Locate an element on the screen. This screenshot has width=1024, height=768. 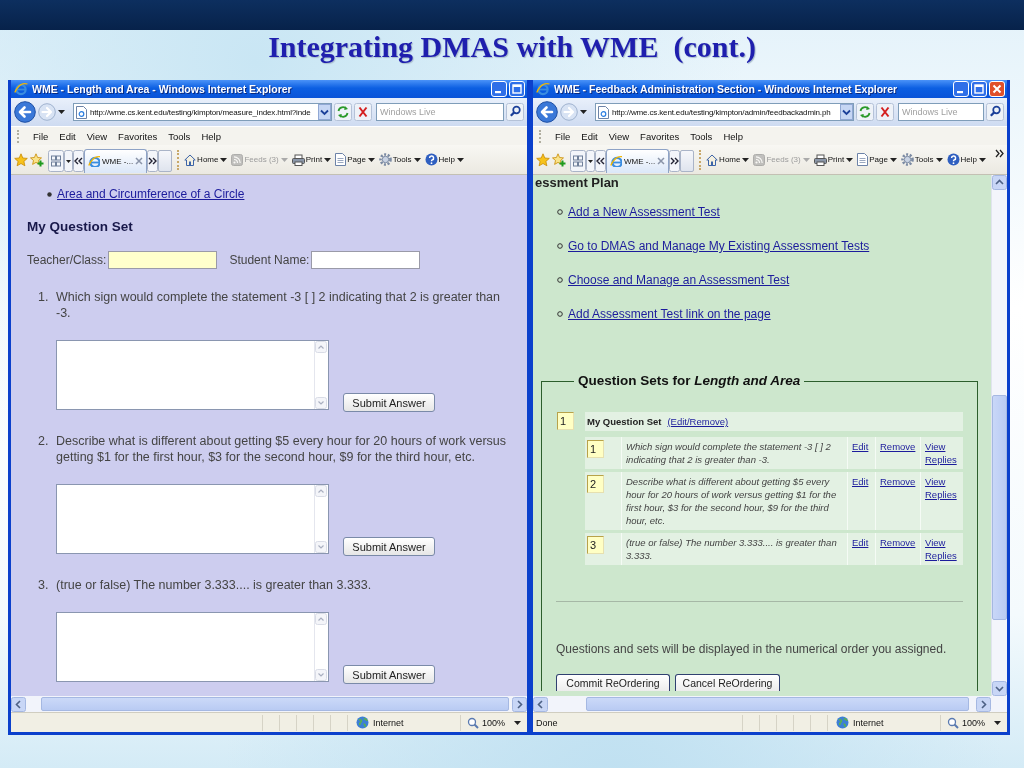
tools-menu-button: Tools is located at coordinates (395, 159).